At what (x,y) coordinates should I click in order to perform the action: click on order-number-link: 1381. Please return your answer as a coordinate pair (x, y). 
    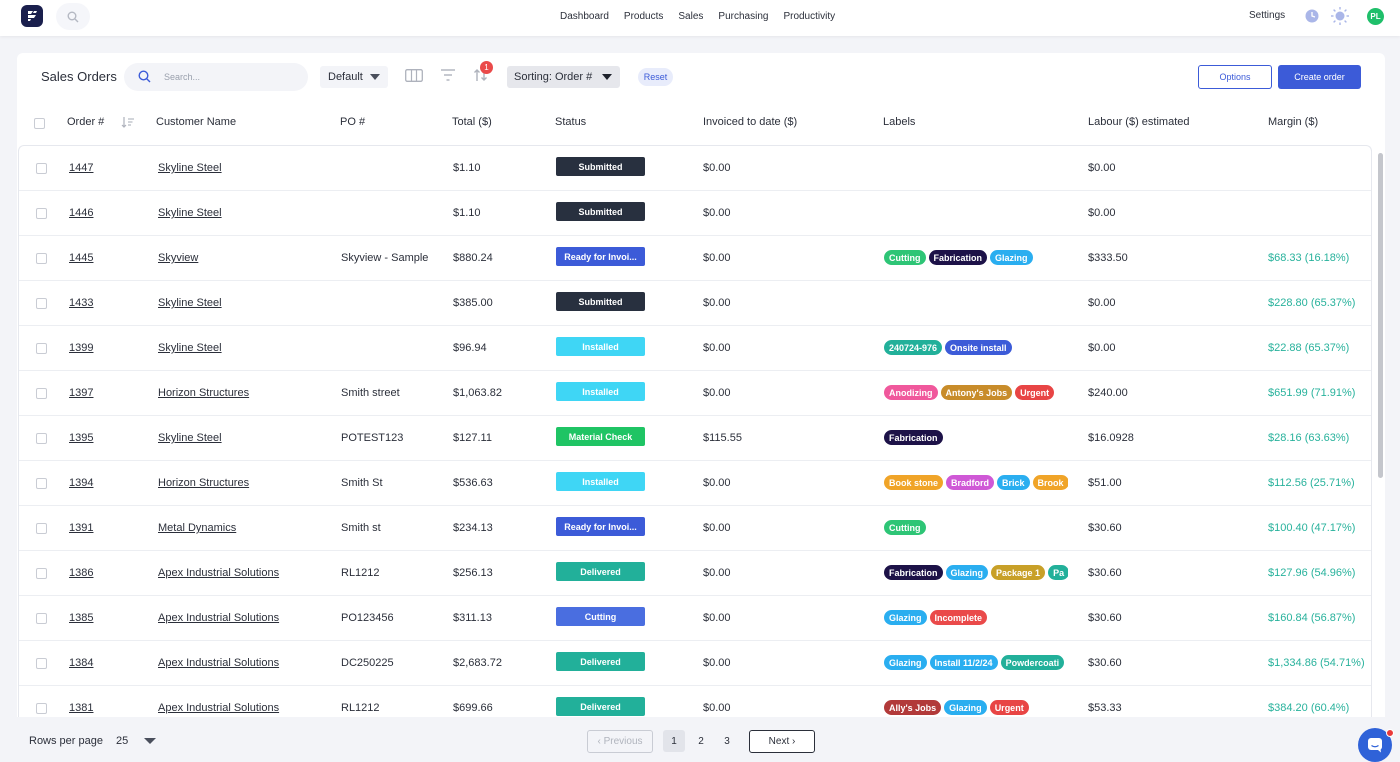
    Looking at the image, I should click on (81, 708).